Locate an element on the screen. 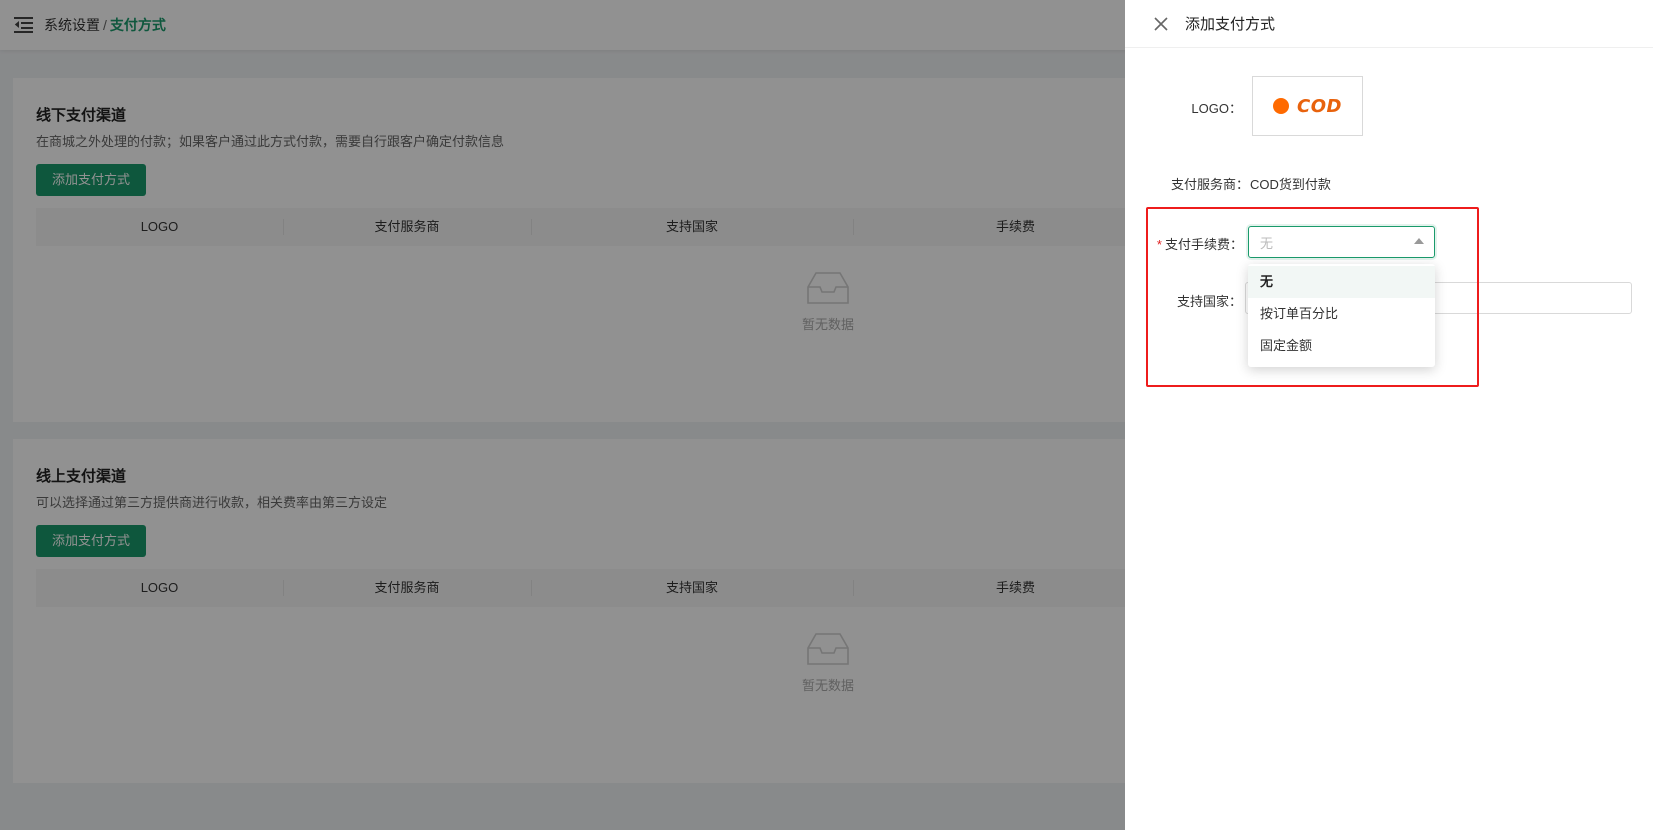 The width and height of the screenshot is (1653, 830). provider-label: 支付服务商： is located at coordinates (1209, 184).